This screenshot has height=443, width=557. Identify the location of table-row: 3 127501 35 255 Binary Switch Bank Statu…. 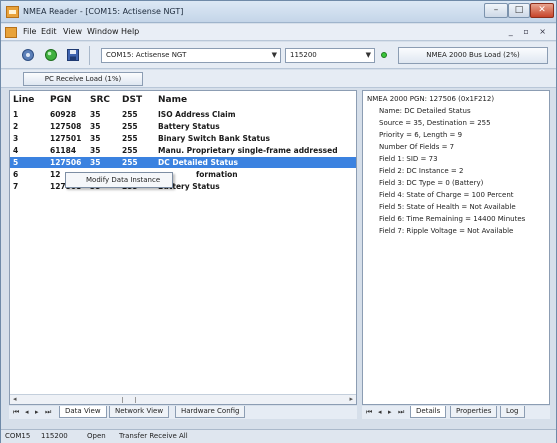
(183, 138).